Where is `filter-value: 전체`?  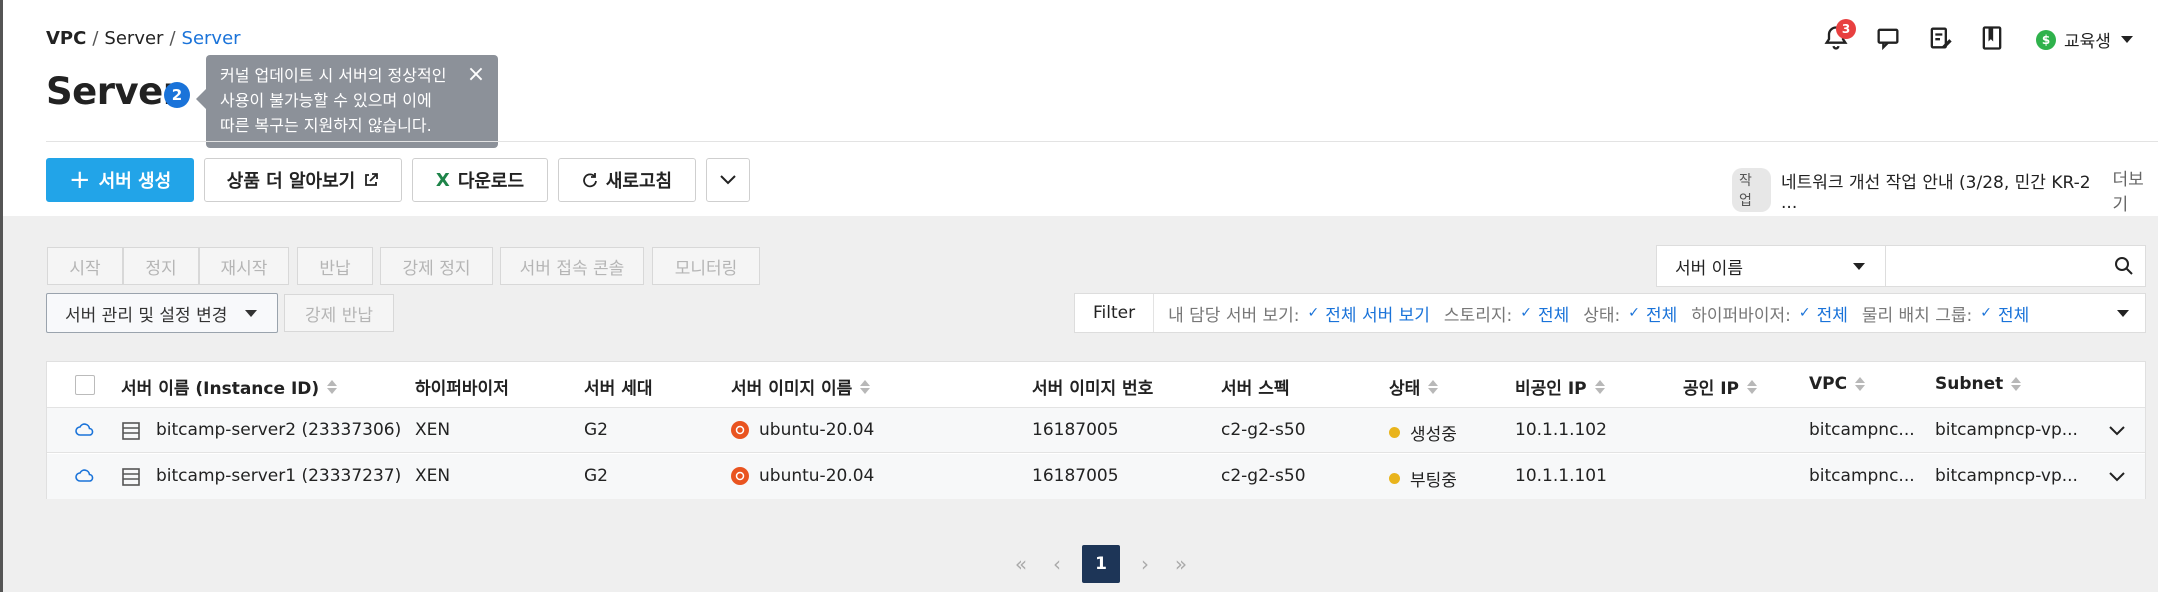
filter-value: 전체 is located at coordinates (1553, 315).